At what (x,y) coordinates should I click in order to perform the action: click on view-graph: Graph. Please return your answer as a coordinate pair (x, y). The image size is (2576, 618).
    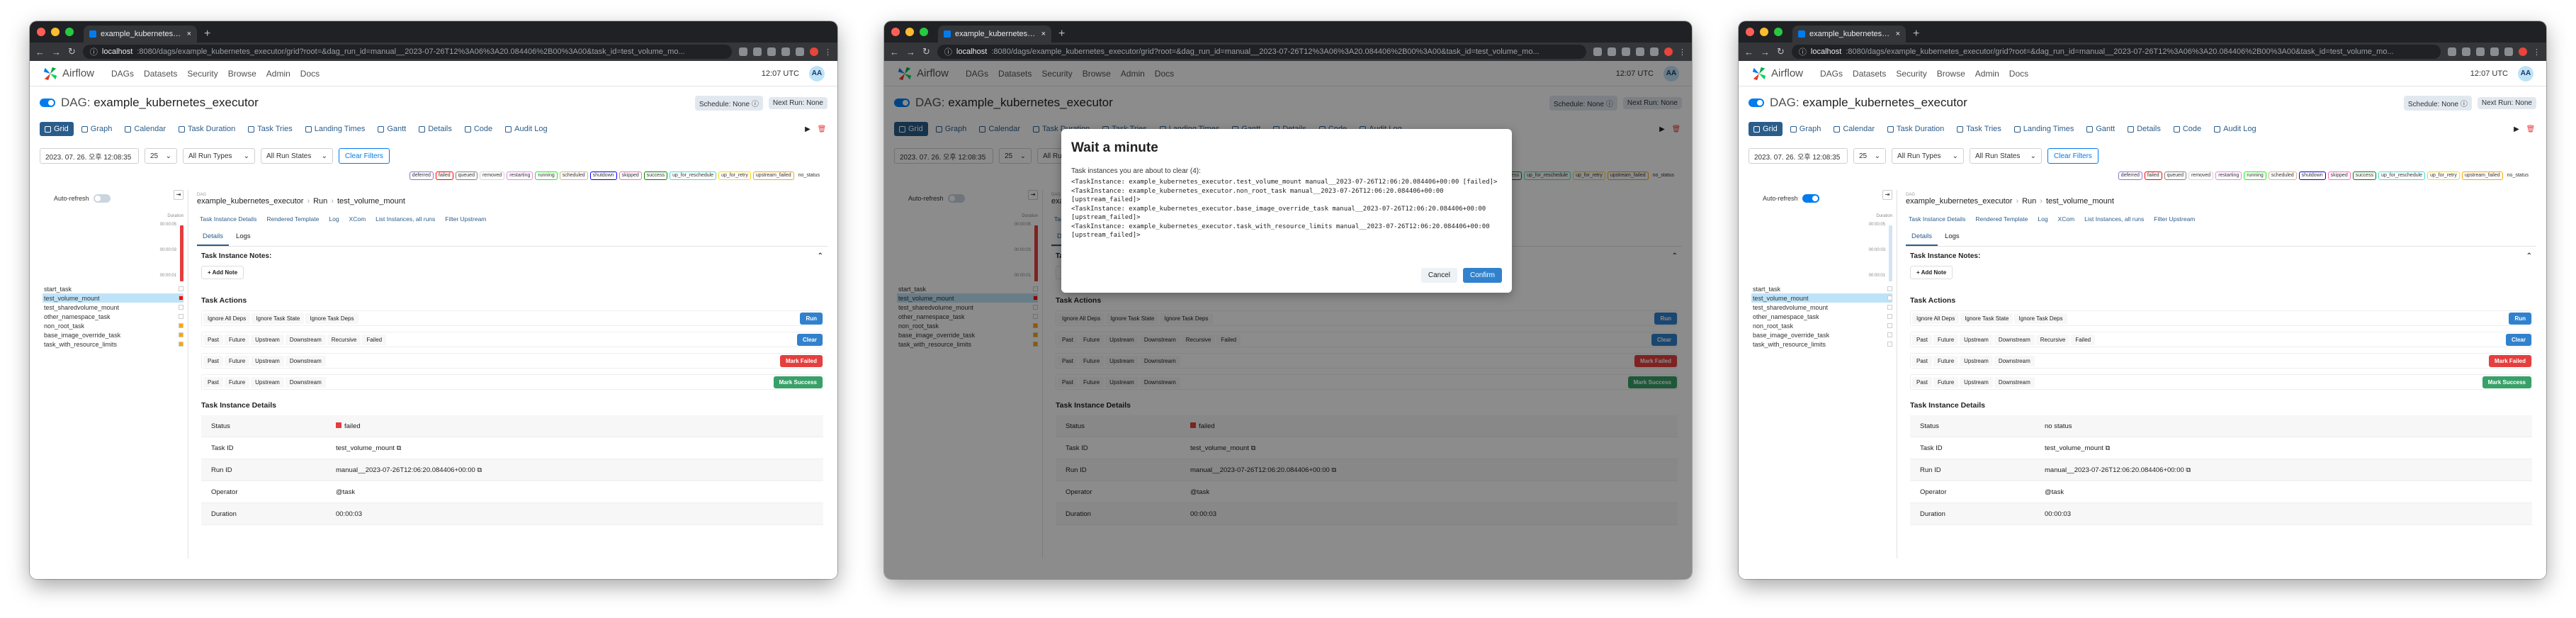
    Looking at the image, I should click on (97, 129).